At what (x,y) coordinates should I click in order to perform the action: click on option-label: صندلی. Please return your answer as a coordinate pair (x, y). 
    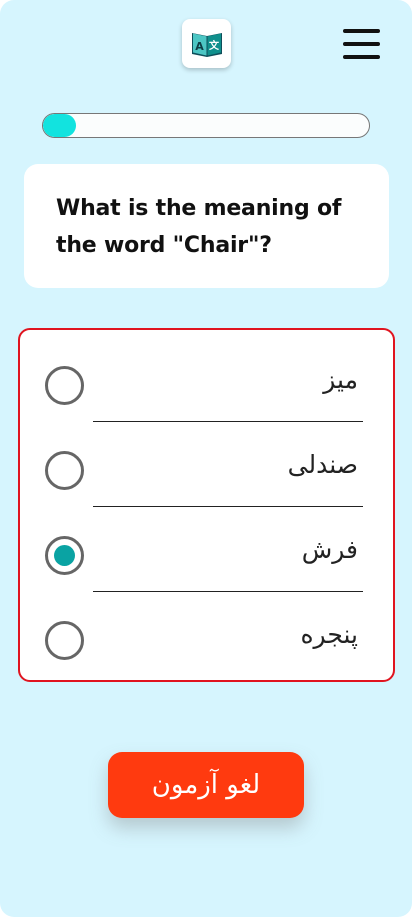
    Looking at the image, I should click on (322, 464).